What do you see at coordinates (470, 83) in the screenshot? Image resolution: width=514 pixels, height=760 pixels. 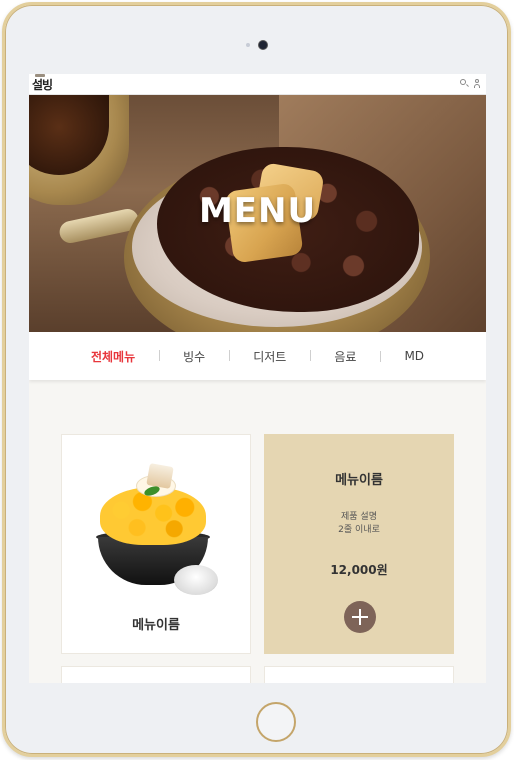 I see `header-icons` at bounding box center [470, 83].